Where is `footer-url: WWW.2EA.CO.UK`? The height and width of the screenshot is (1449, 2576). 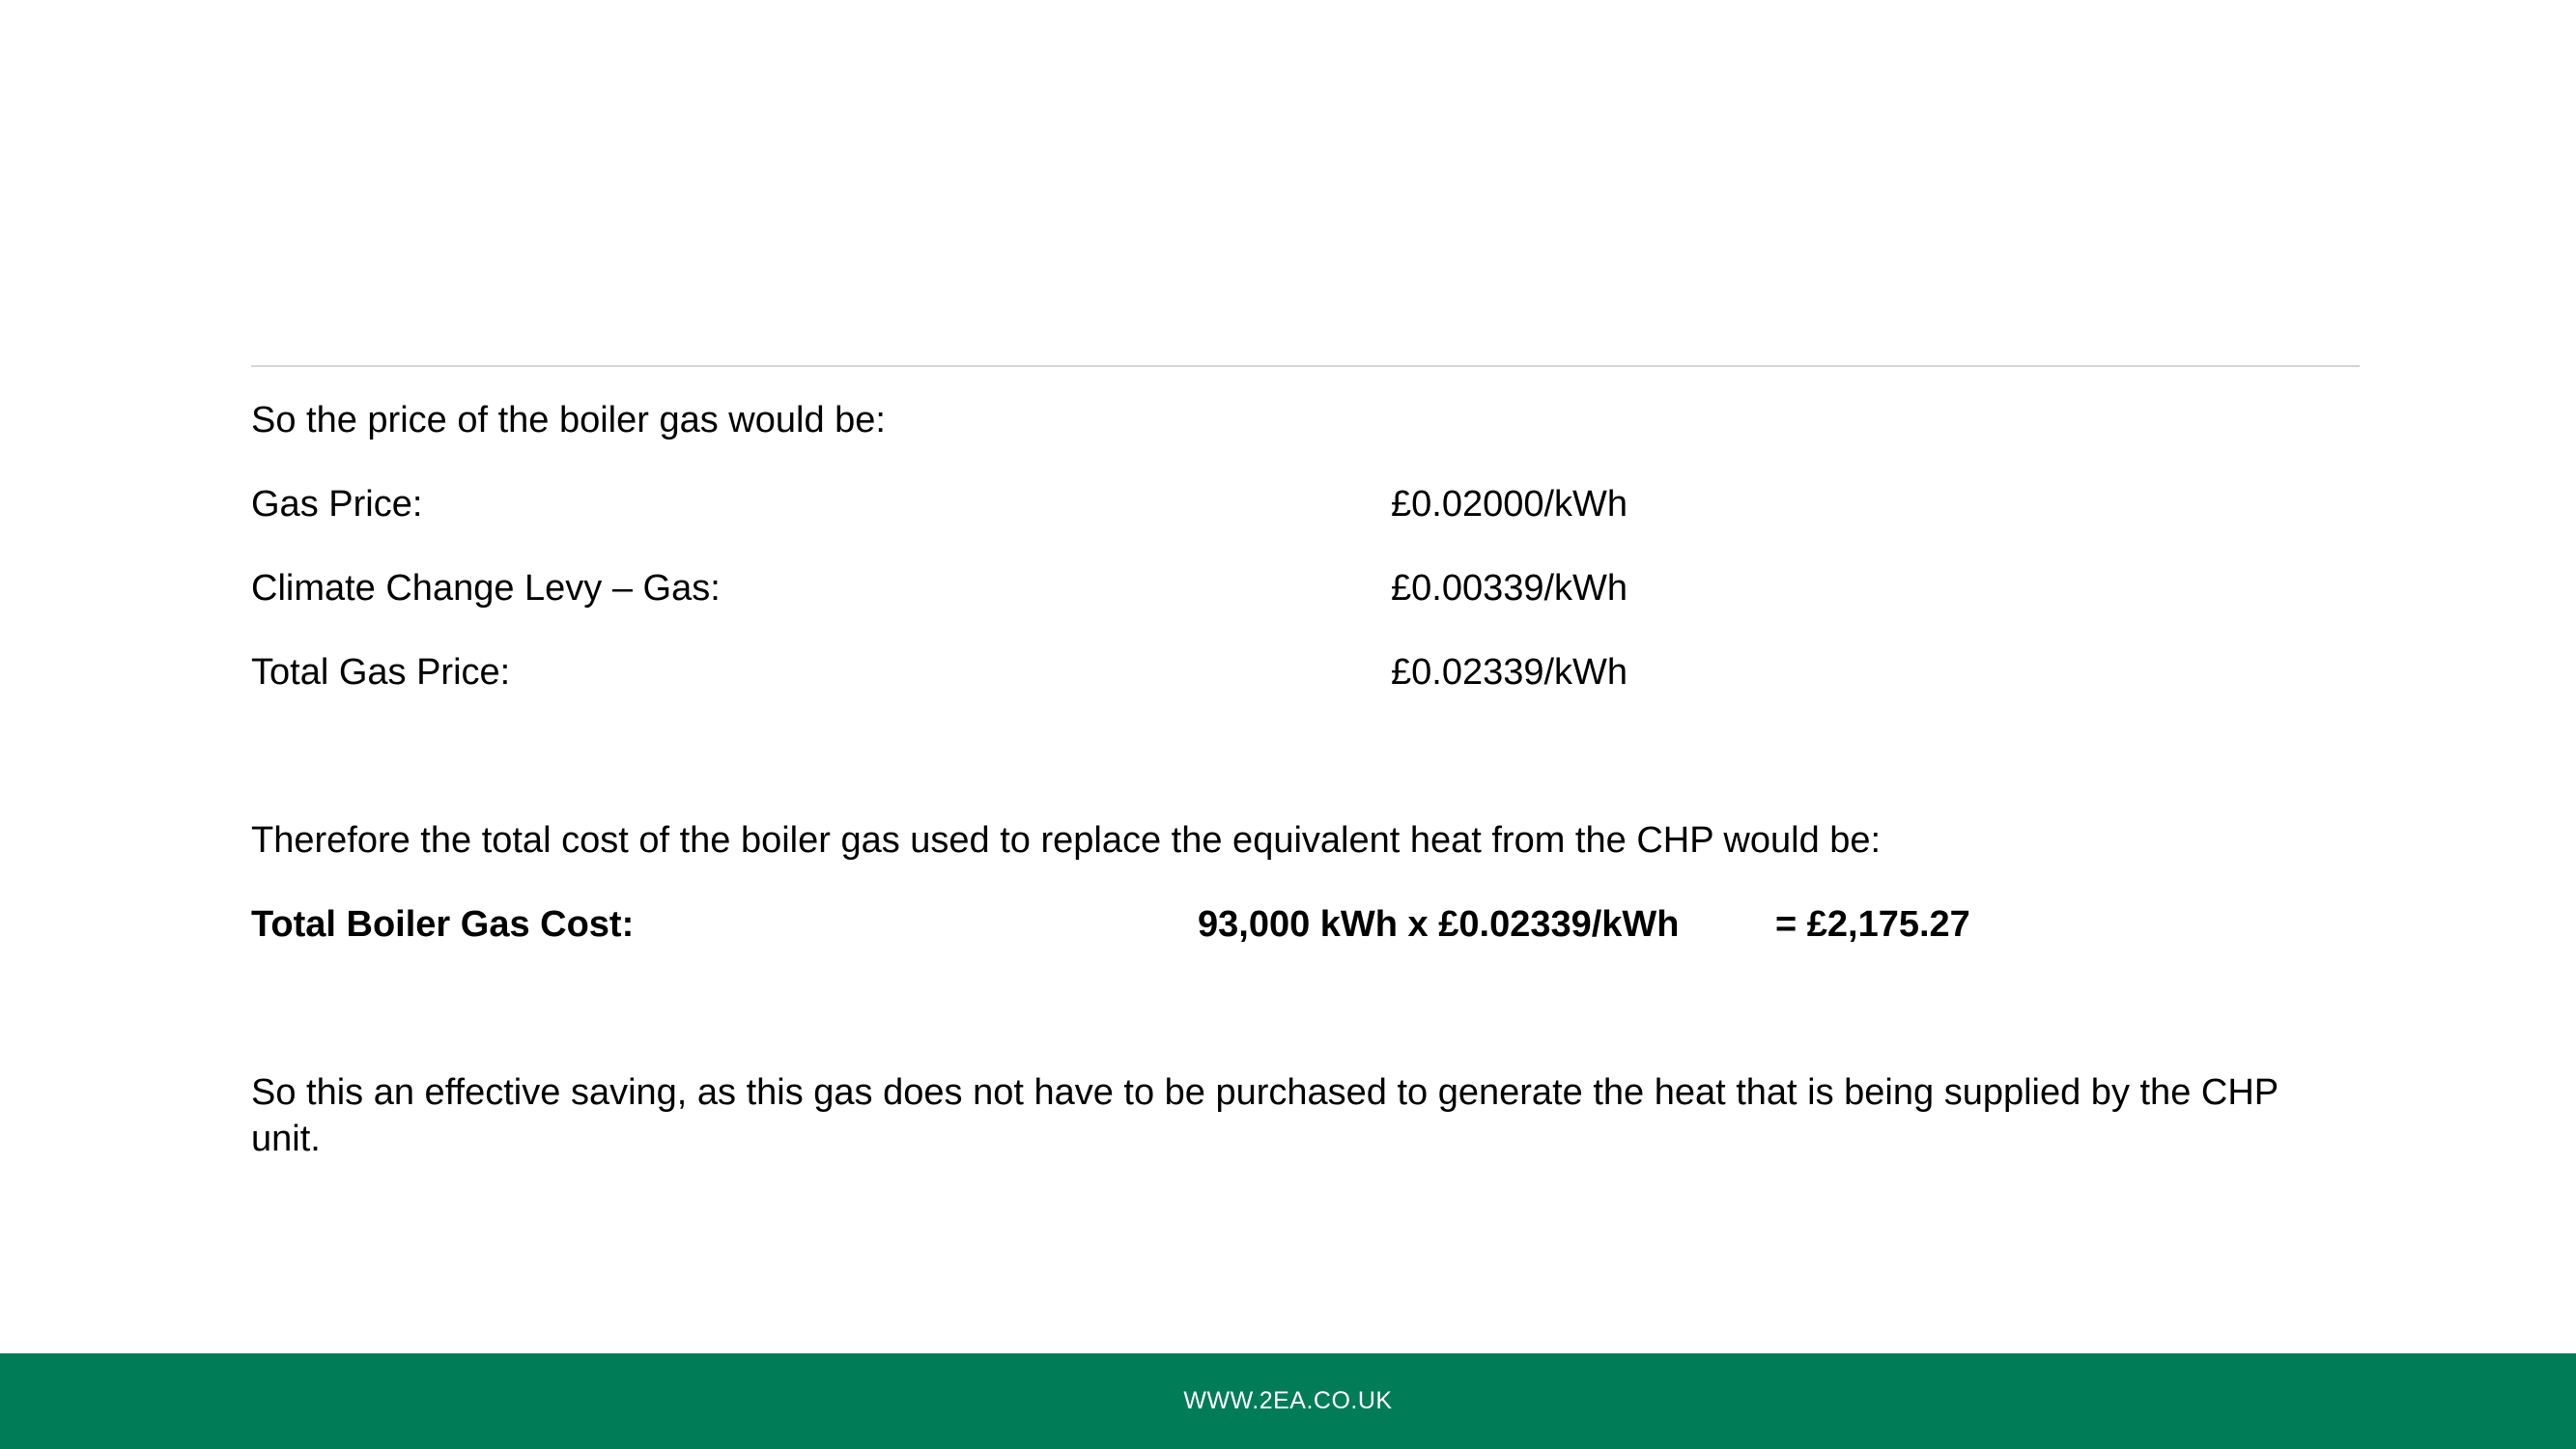
footer-url: WWW.2EA.CO.UK is located at coordinates (1287, 1401).